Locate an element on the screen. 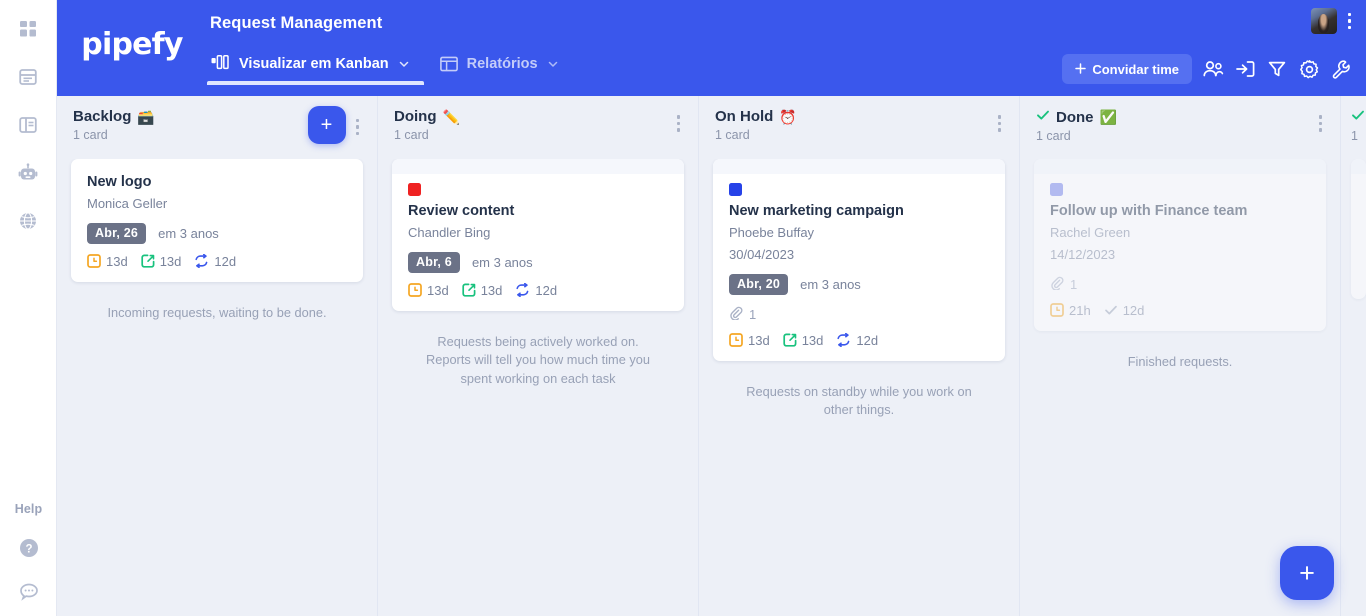  tab-kanban-label: Visualizar em Kanban is located at coordinates (314, 63).